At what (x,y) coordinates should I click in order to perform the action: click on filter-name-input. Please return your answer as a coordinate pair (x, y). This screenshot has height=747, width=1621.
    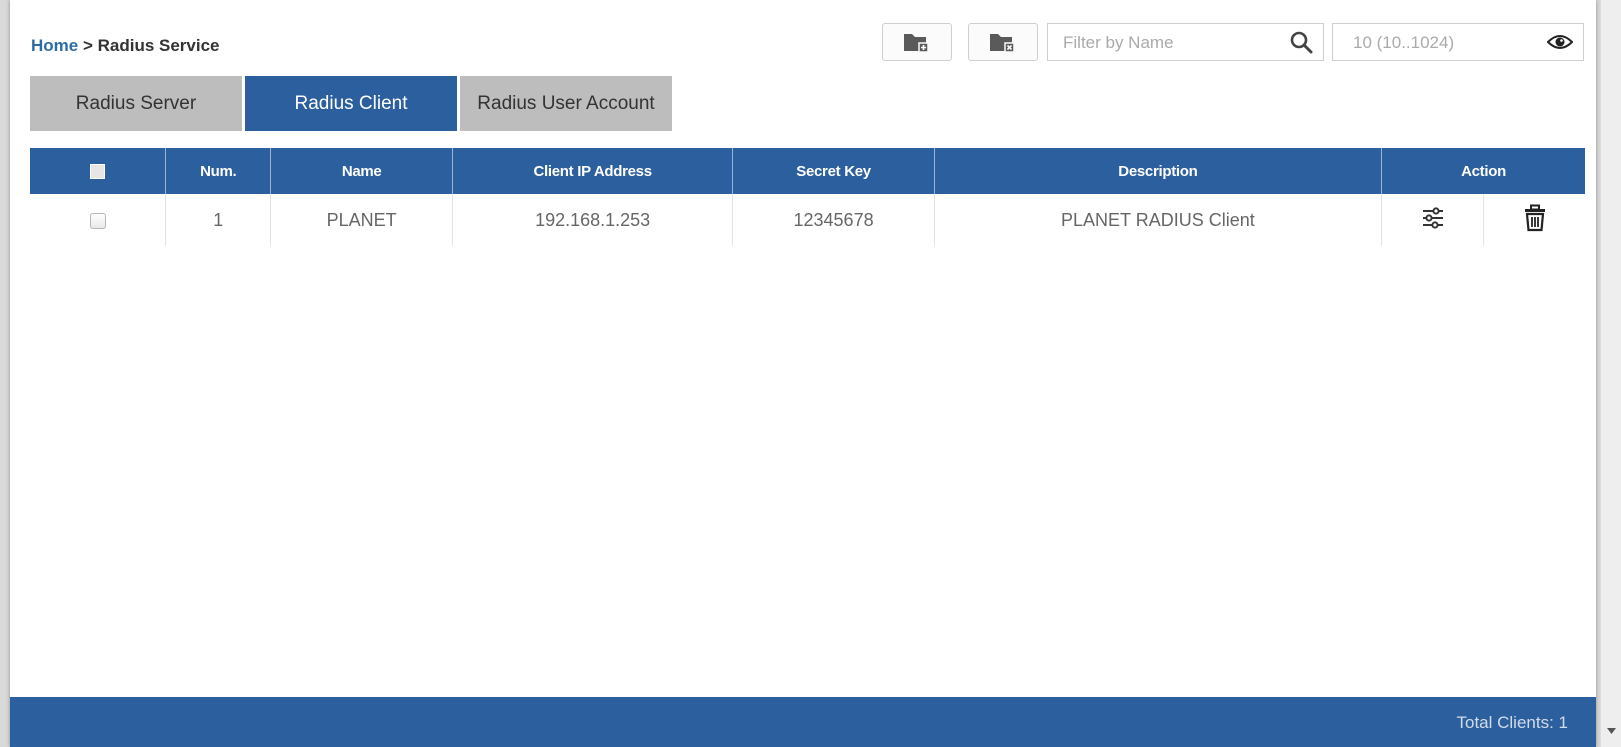
    Looking at the image, I should click on (1176, 43).